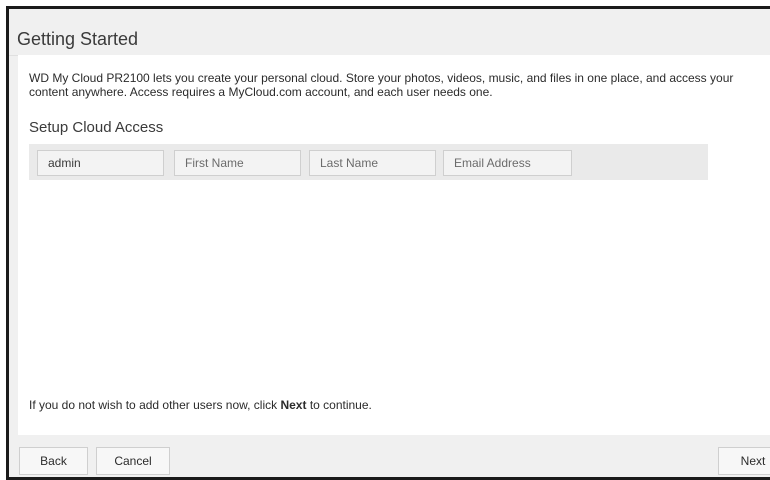  What do you see at coordinates (100, 163) in the screenshot?
I see `username-field` at bounding box center [100, 163].